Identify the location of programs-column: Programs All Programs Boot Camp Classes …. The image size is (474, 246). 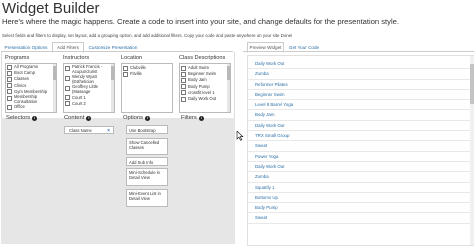
(31, 84).